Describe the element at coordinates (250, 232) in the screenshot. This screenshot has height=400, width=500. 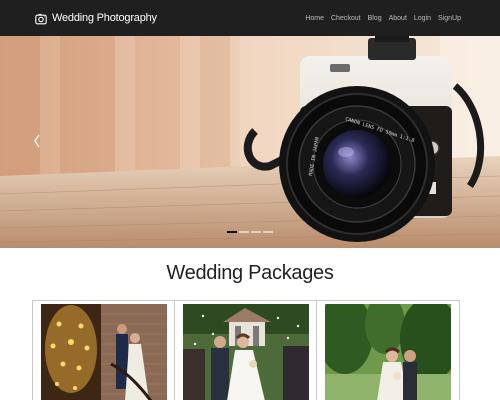
I see `carousel-indicators` at that location.